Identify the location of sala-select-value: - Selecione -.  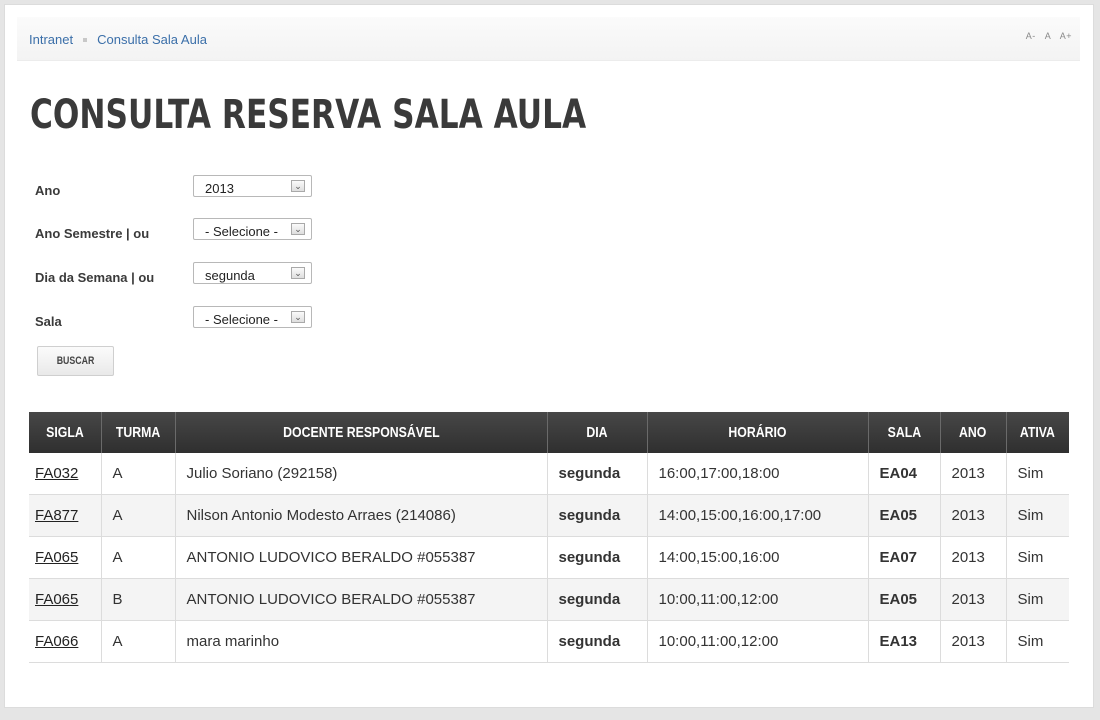
(241, 319).